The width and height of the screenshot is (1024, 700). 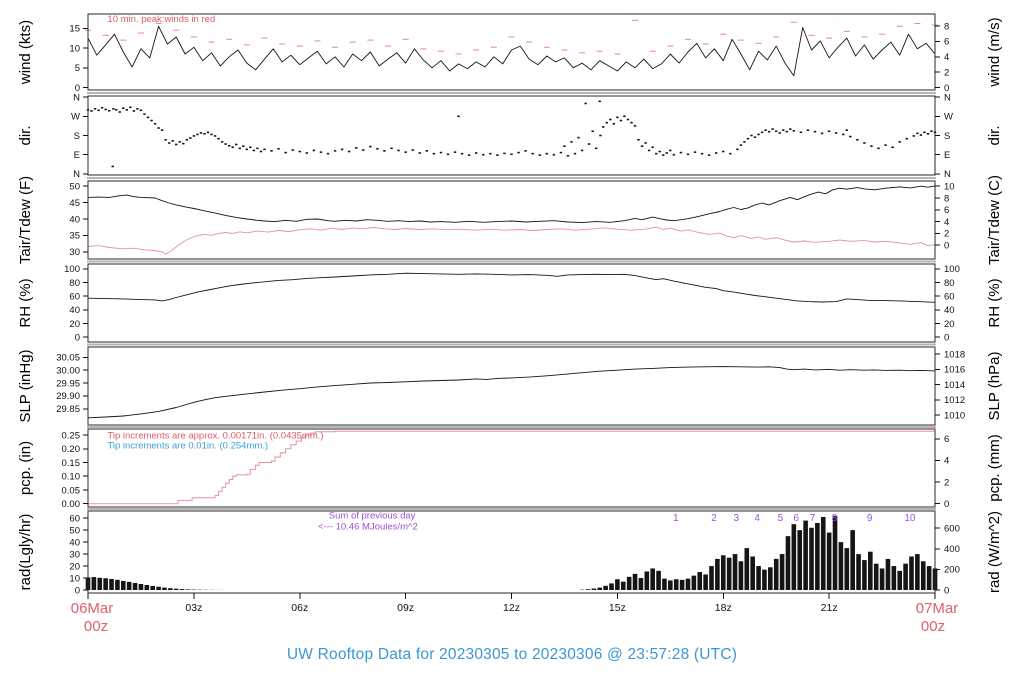 What do you see at coordinates (71, 449) in the screenshot?
I see `pcp-left-tick-label: 0.20` at bounding box center [71, 449].